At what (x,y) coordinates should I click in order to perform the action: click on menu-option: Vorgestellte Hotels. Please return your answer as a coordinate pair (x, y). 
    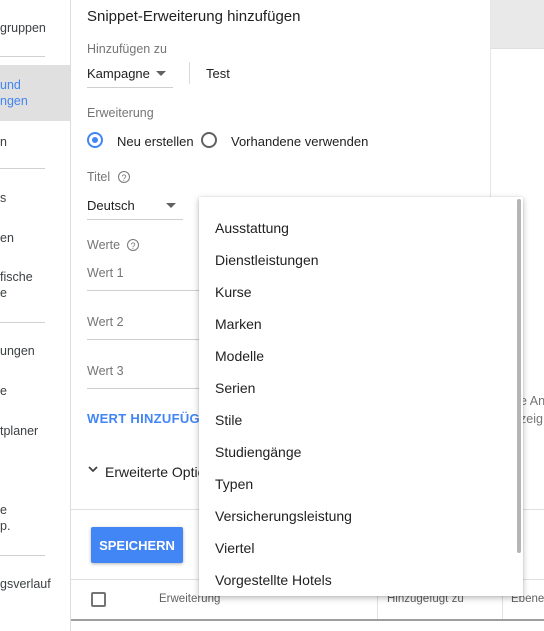
    Looking at the image, I should click on (273, 580).